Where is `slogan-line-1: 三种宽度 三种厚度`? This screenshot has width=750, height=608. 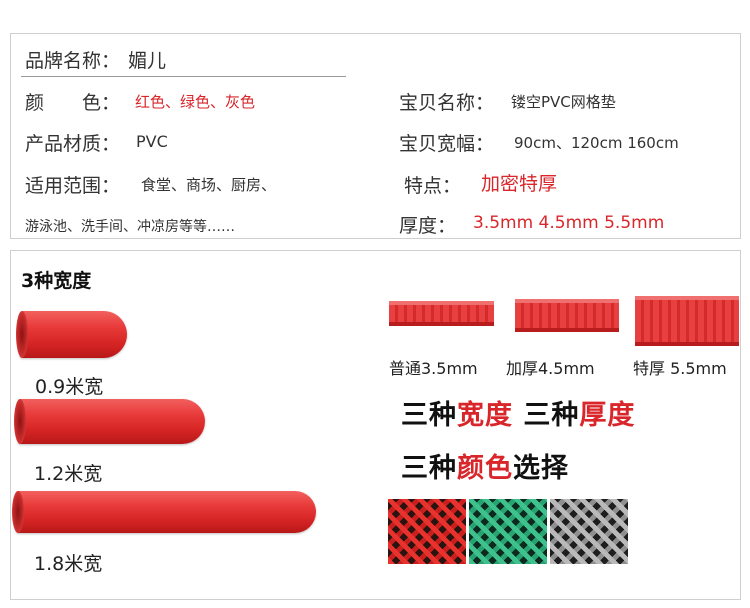 slogan-line-1: 三种宽度 三种厚度 is located at coordinates (518, 412).